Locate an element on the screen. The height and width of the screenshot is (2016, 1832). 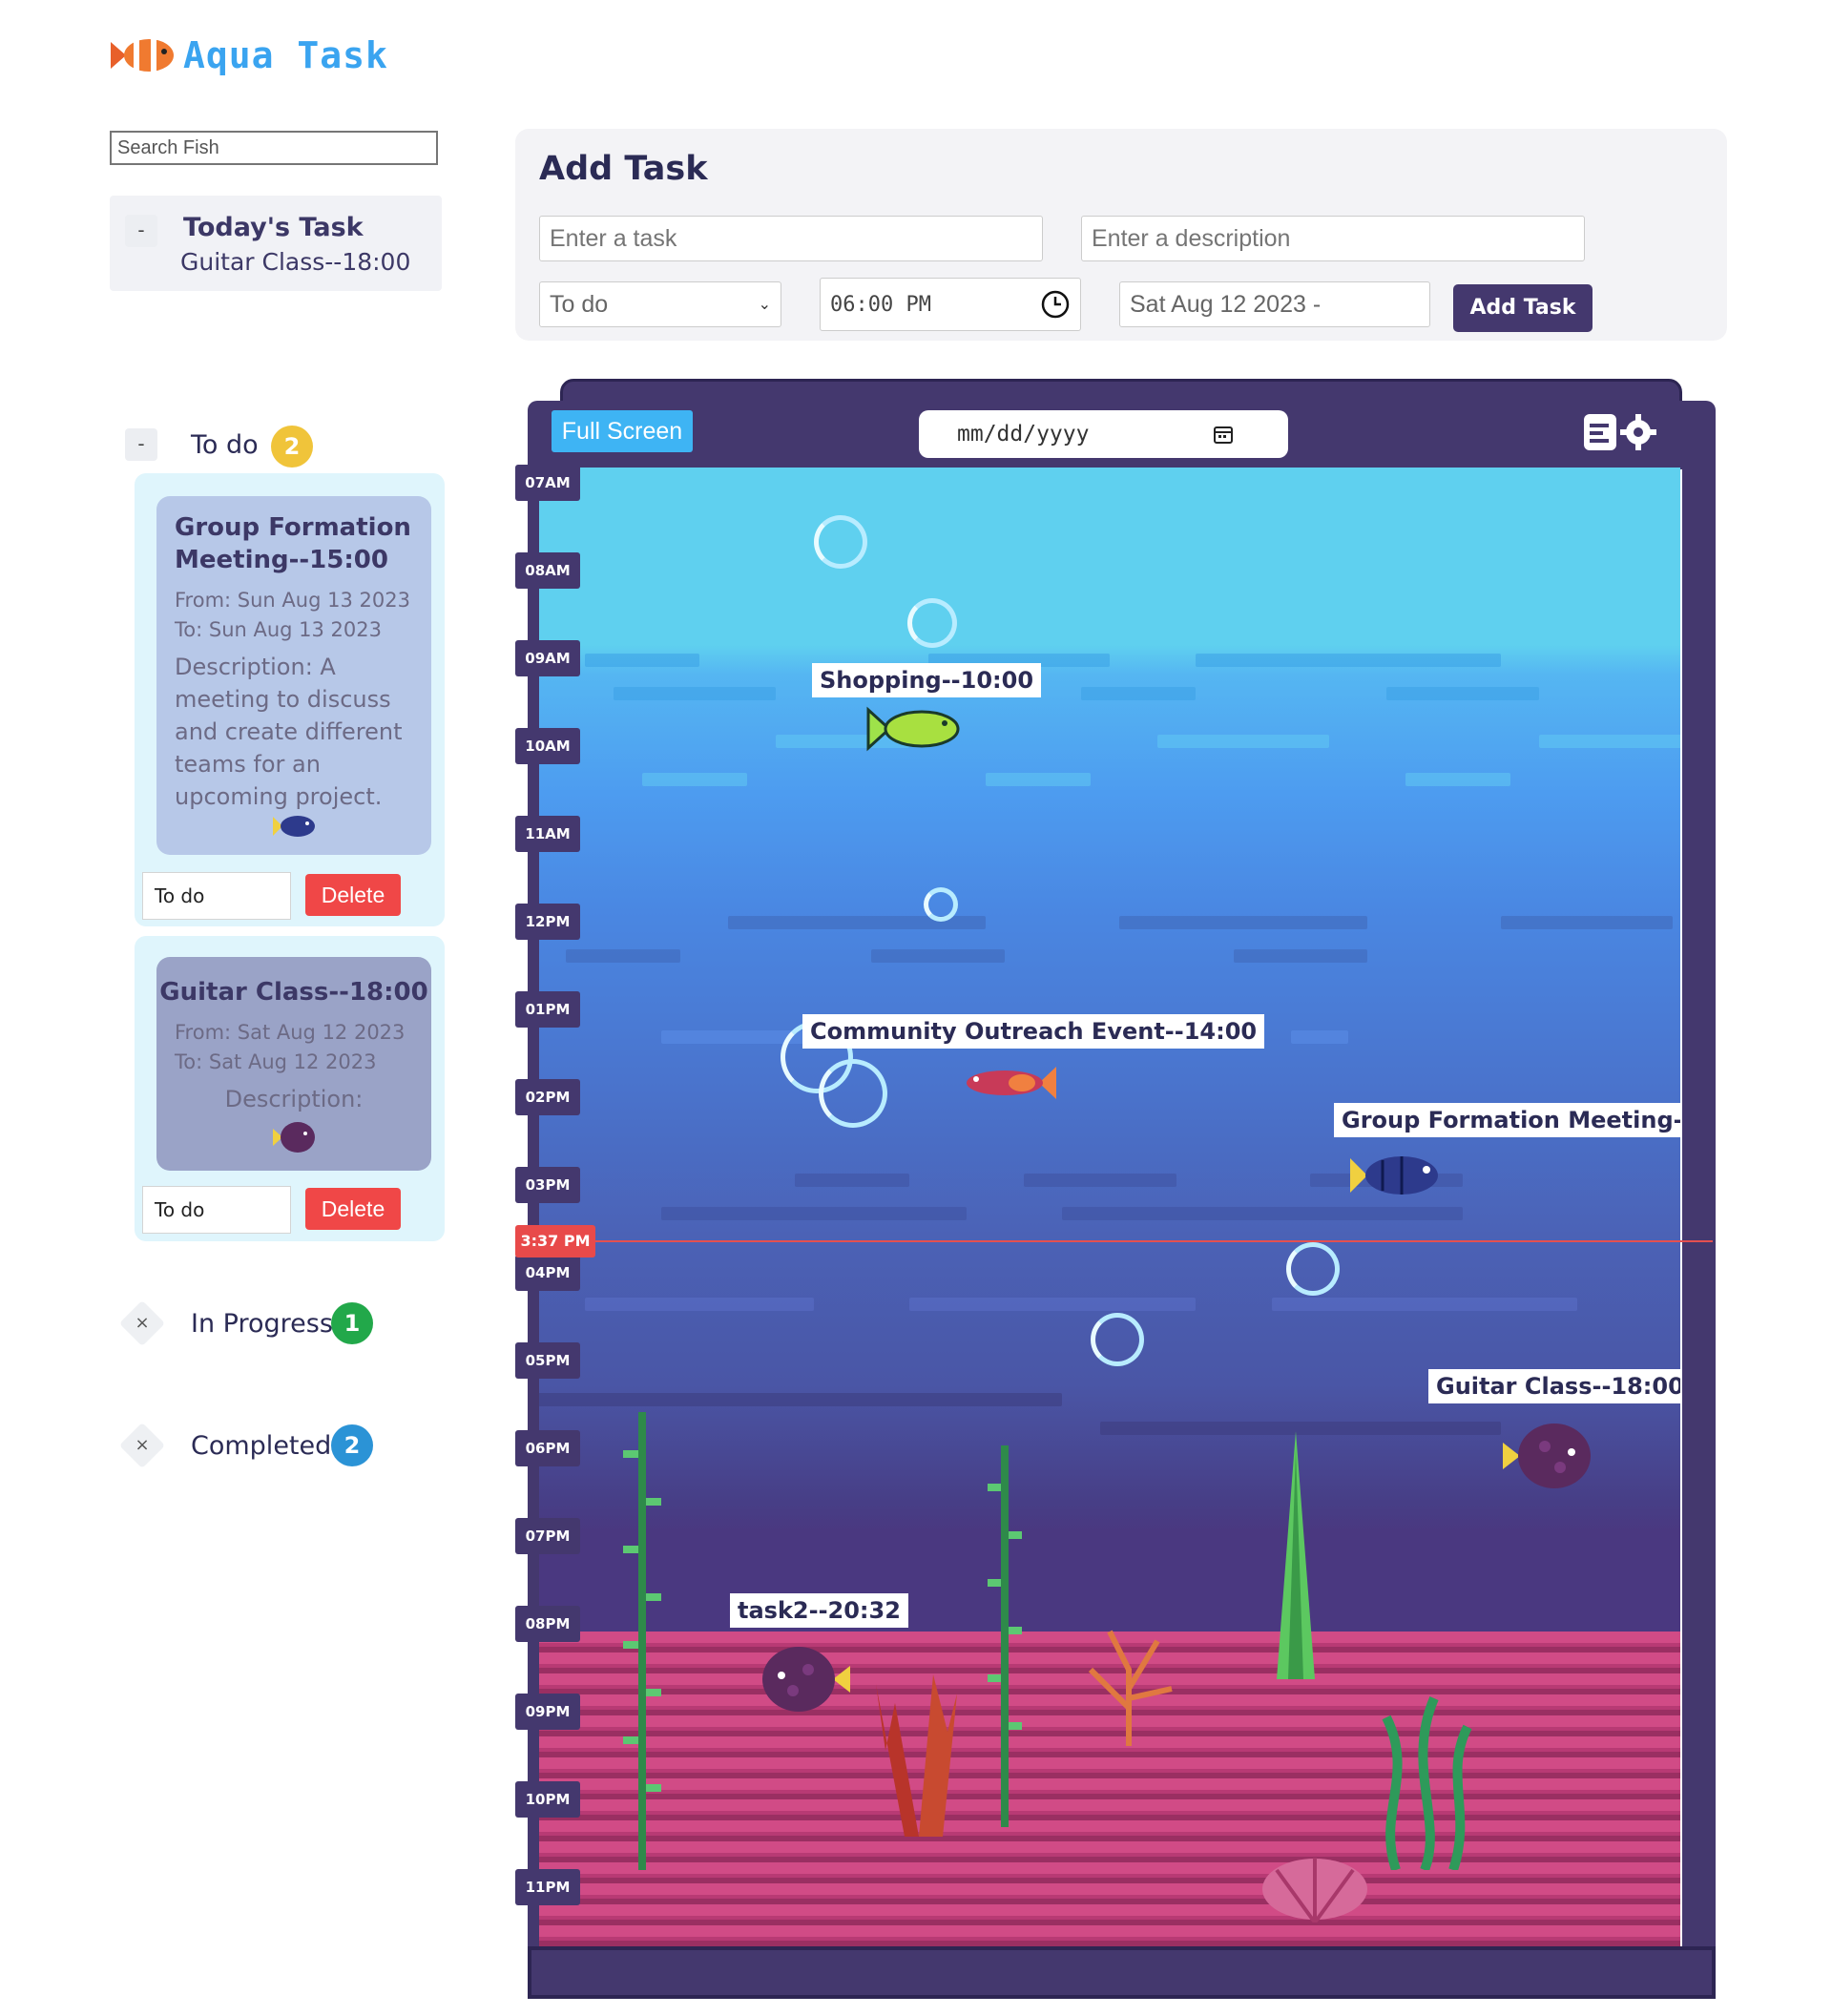
task-time-input: 06:00 PM is located at coordinates (950, 304).